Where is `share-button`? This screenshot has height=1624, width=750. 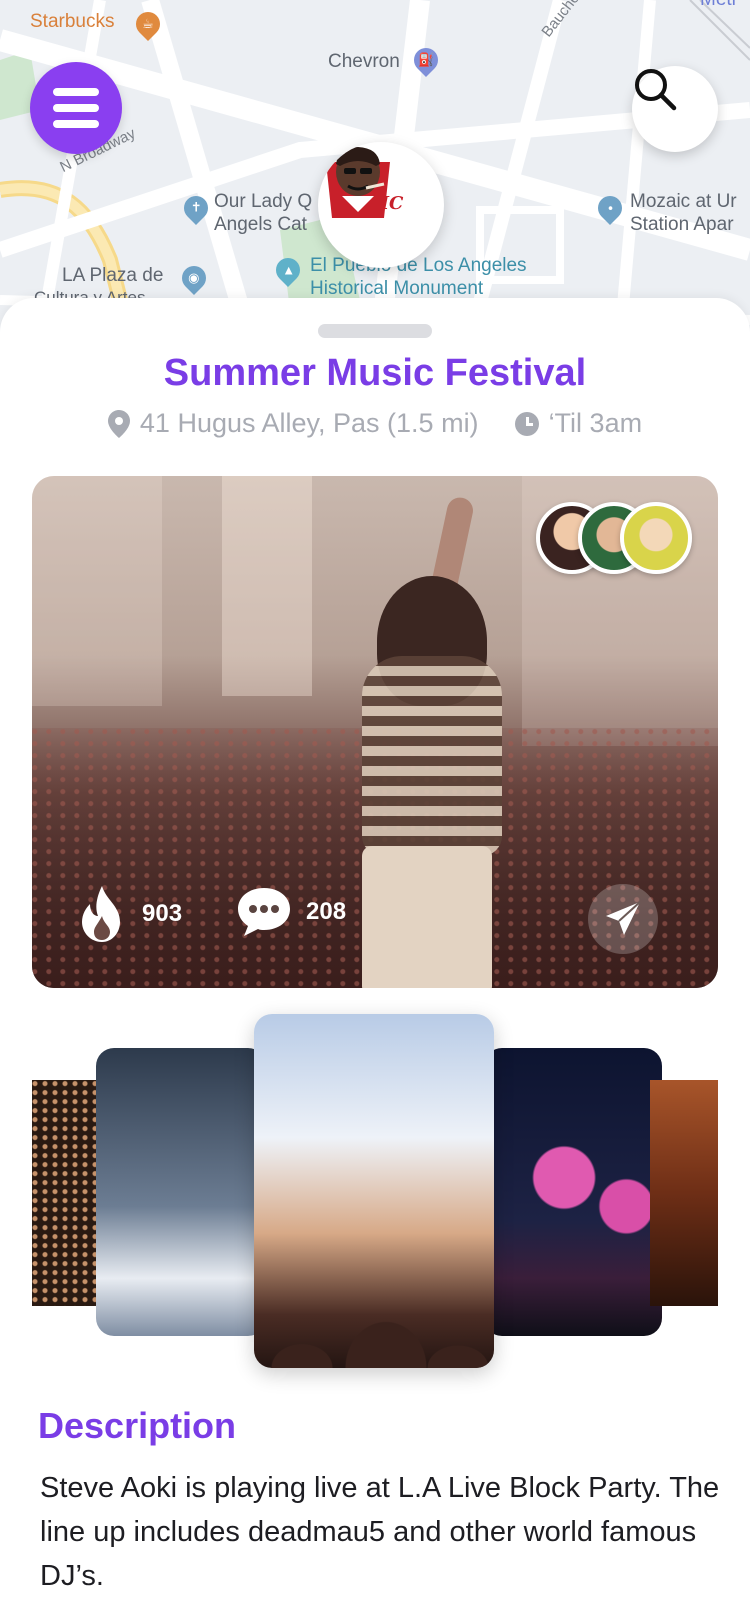 share-button is located at coordinates (623, 919).